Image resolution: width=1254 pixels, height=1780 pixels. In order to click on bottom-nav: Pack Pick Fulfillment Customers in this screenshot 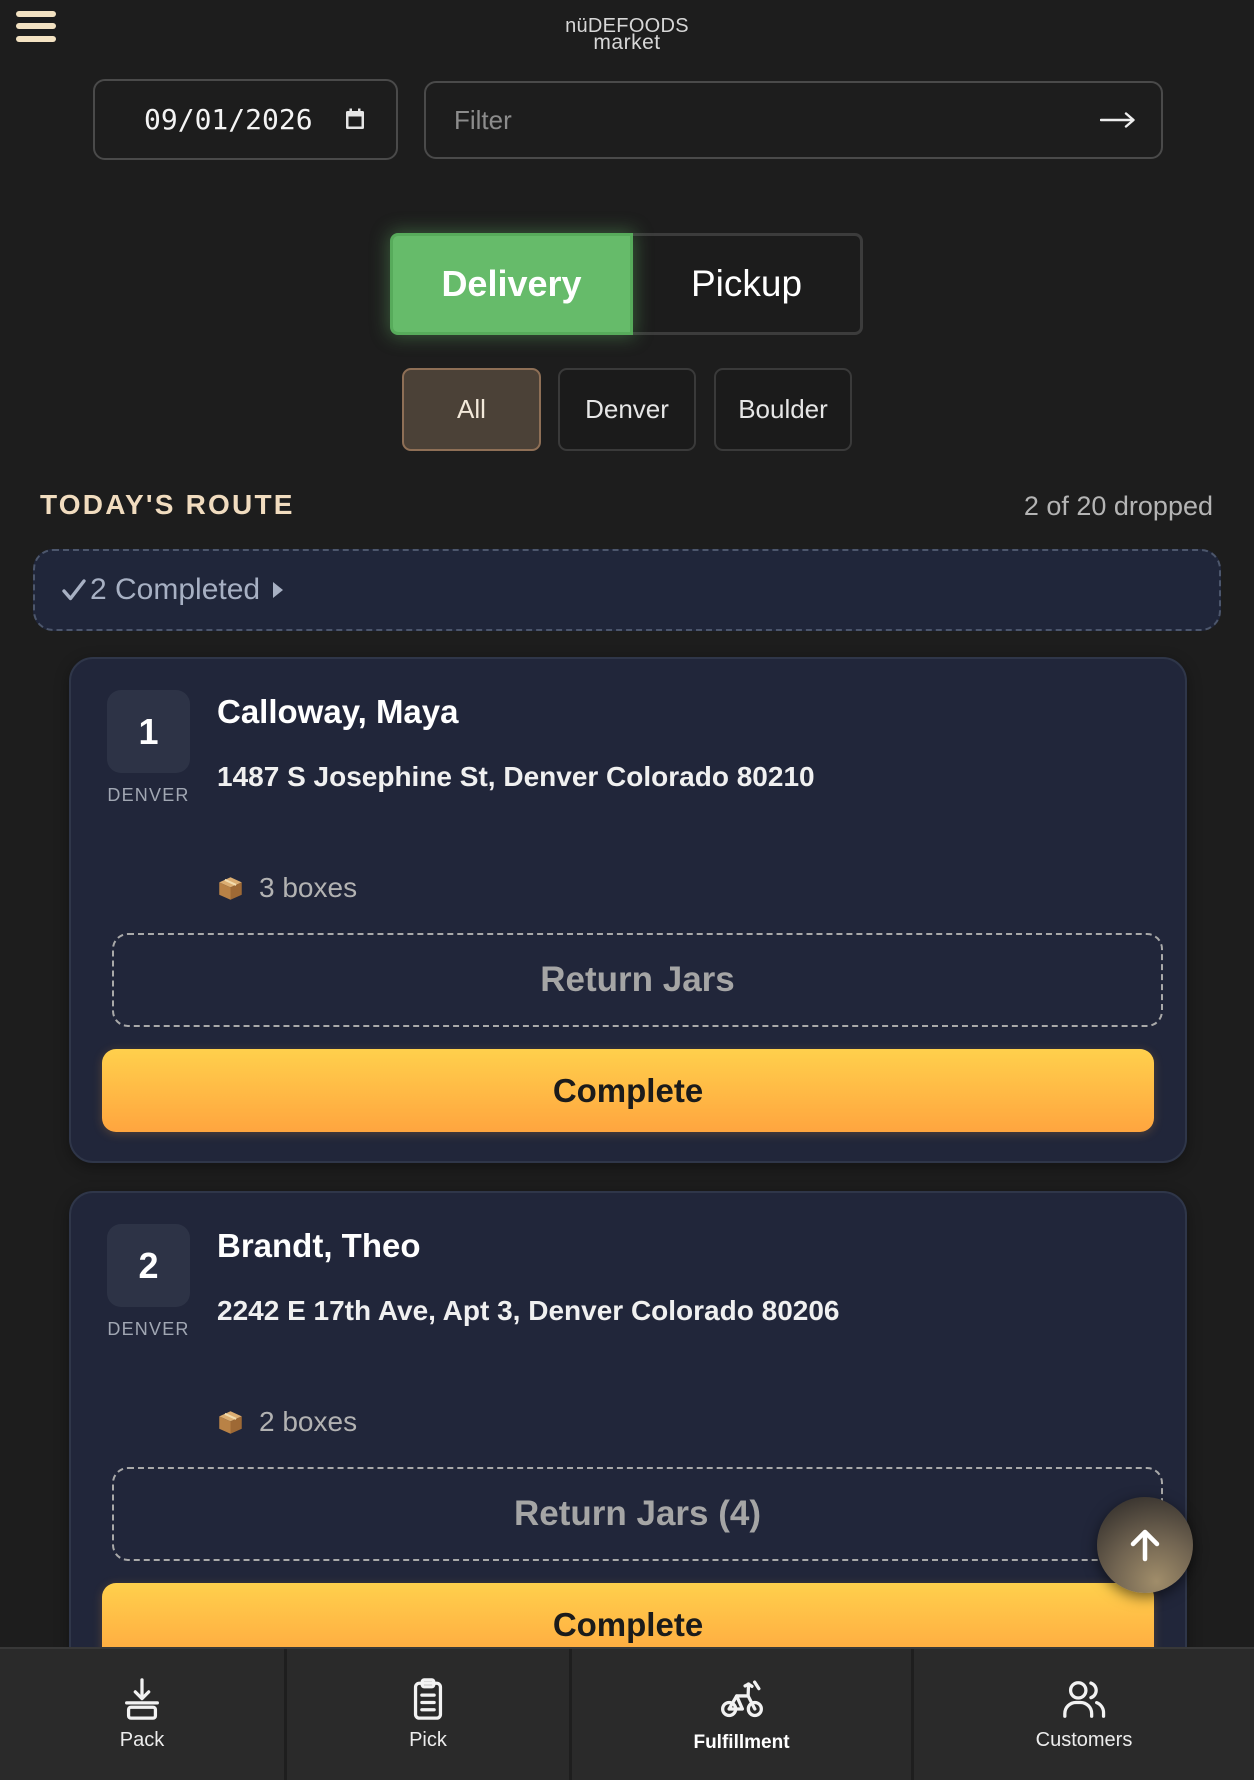, I will do `click(627, 1713)`.